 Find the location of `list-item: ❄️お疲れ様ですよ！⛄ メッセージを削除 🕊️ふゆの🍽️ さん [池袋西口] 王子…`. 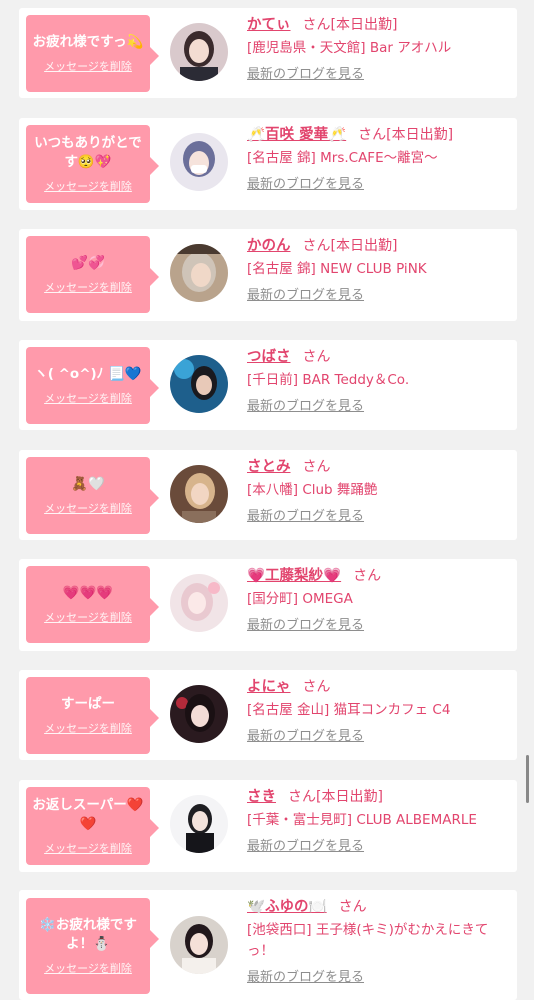

list-item: ❄️お疲れ様ですよ！⛄ メッセージを削除 🕊️ふゆの🍽️ さん [池袋西口] 王子… is located at coordinates (268, 945).